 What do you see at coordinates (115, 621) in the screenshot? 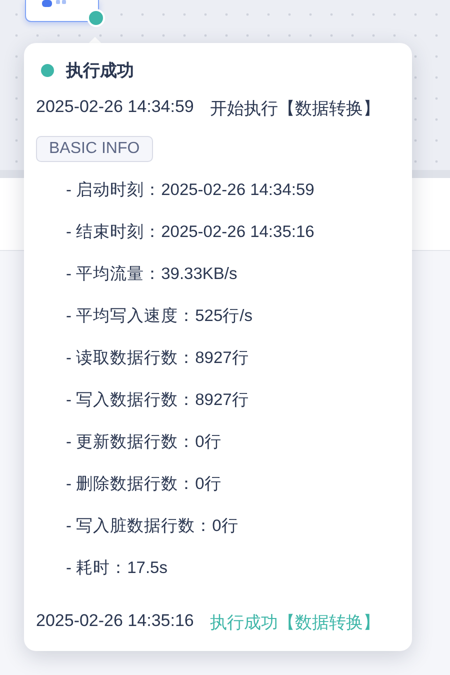
I see `log-time: 2025-02-26 14:35:16` at bounding box center [115, 621].